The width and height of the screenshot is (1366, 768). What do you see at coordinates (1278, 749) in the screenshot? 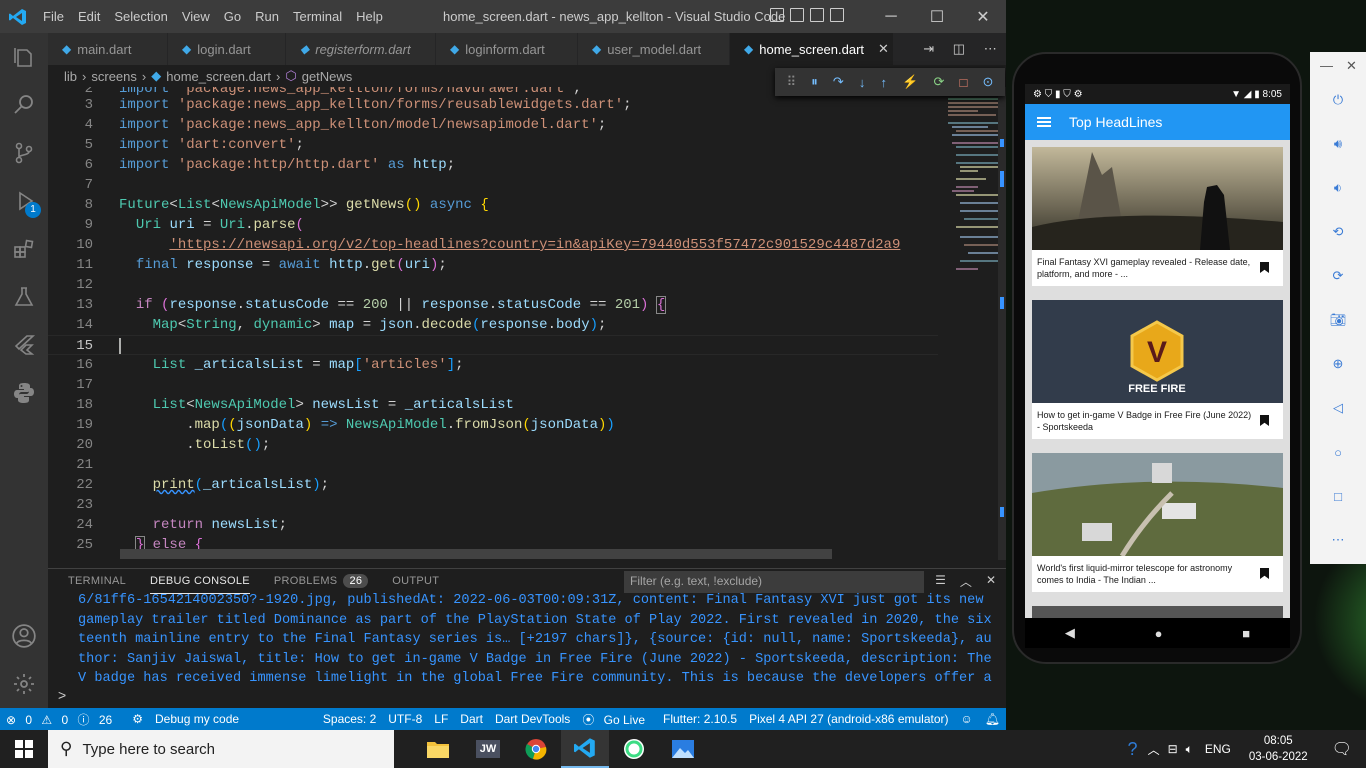
I see `clock: 08:05 03-06-2022` at bounding box center [1278, 749].